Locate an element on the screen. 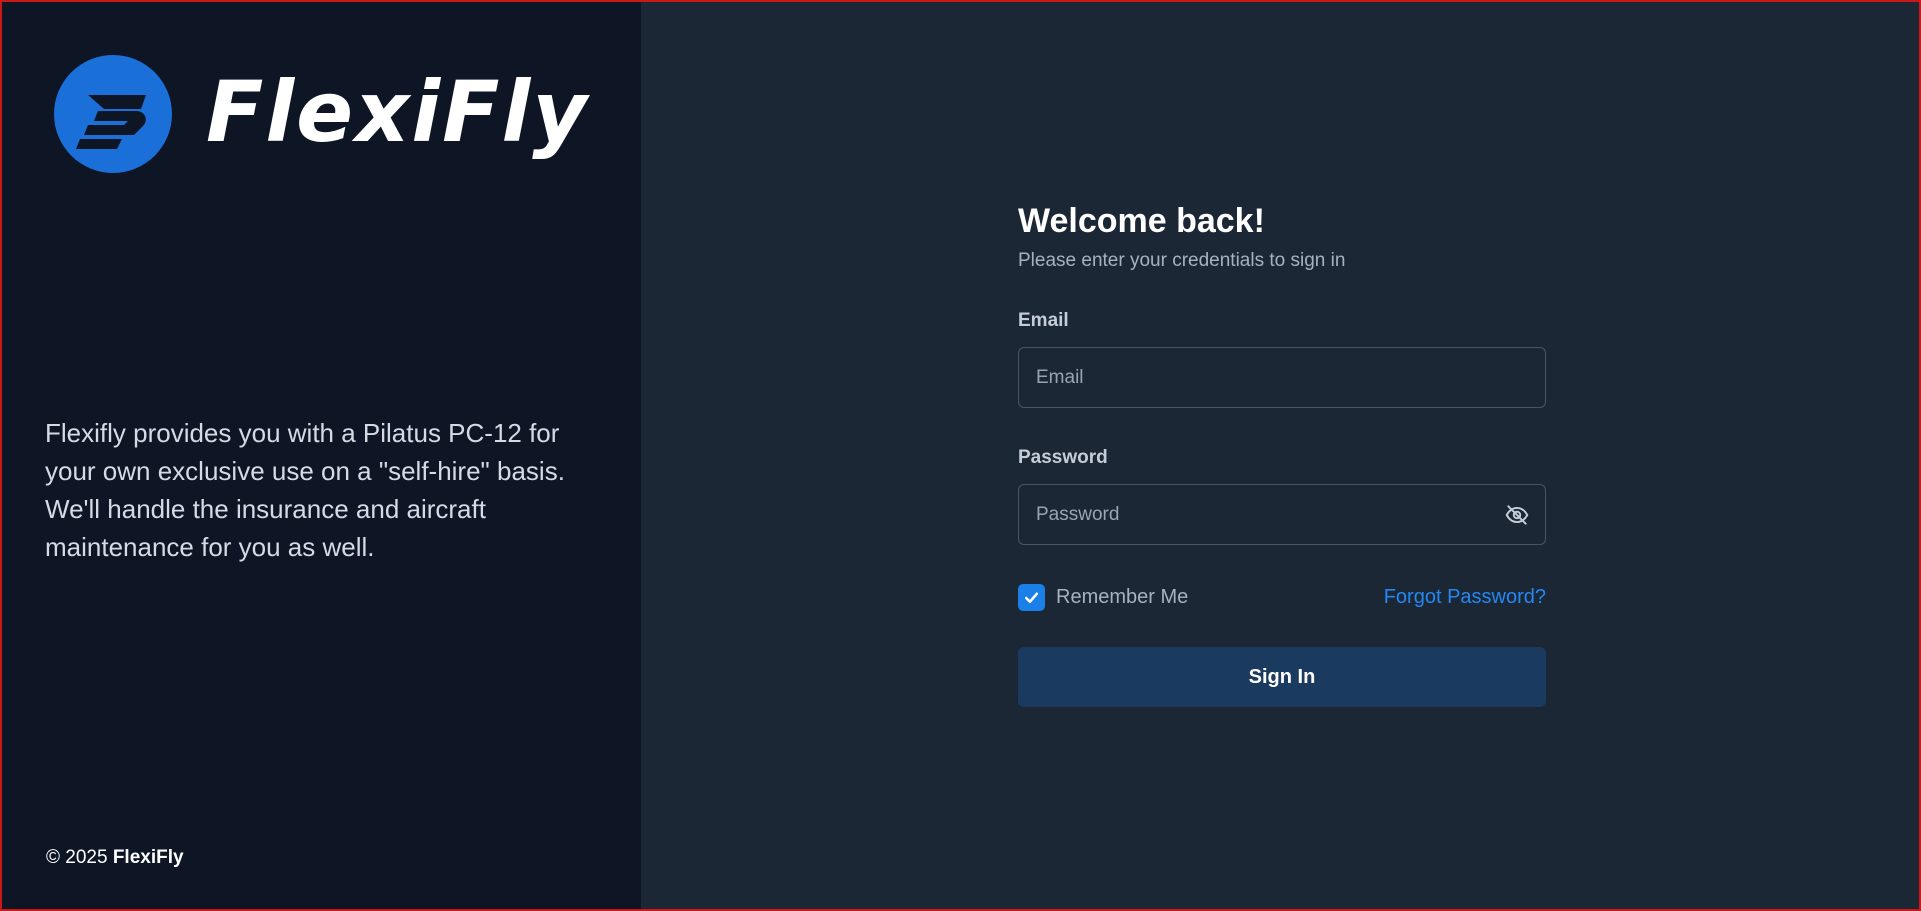  sign-in-button: Sign In is located at coordinates (1282, 677).